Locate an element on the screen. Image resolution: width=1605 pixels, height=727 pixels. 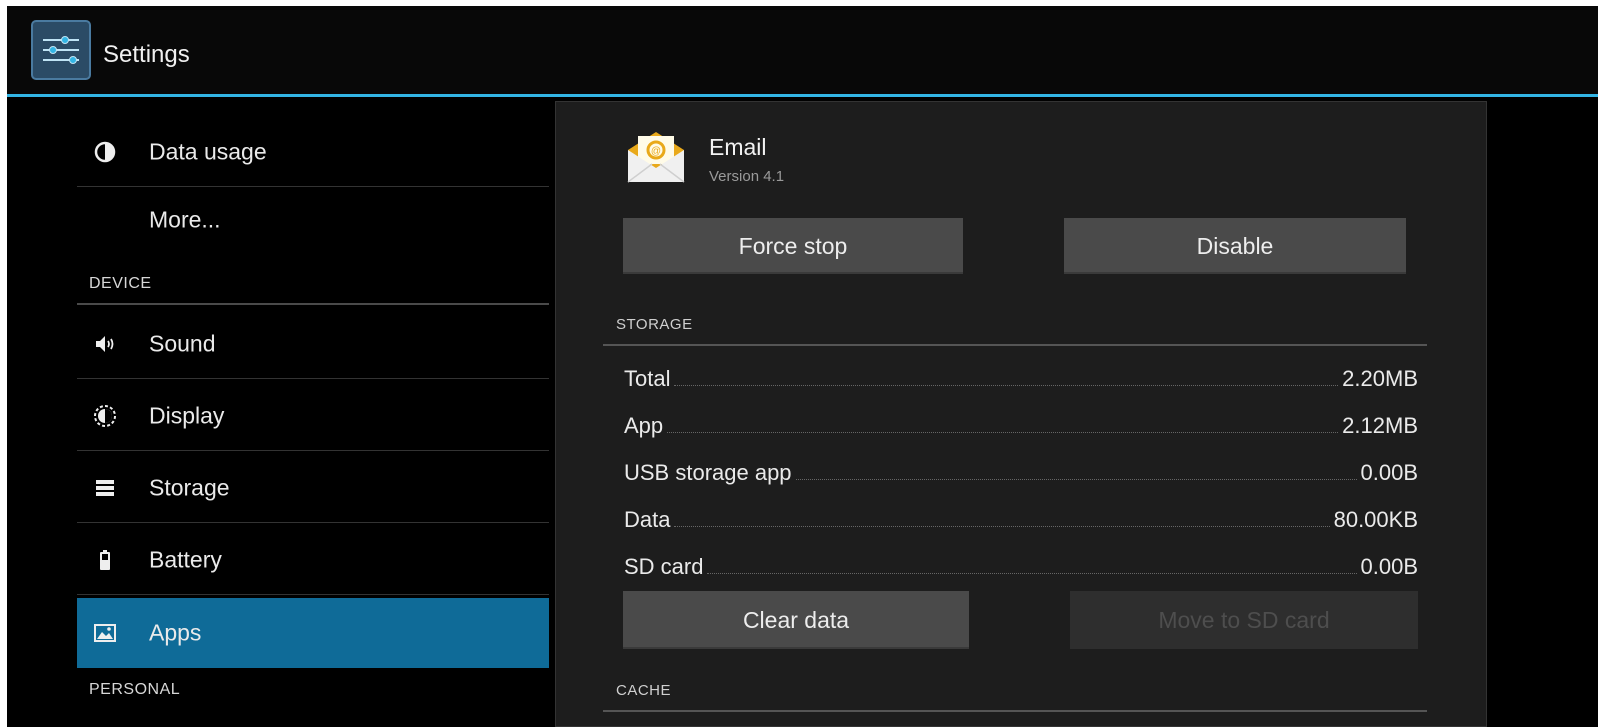
section-header-text: DEVICE is located at coordinates (120, 283).